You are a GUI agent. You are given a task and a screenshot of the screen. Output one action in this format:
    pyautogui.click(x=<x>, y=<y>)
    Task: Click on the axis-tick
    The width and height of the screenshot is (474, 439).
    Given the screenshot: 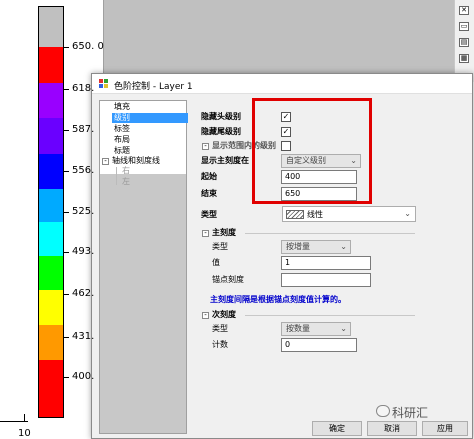 What is the action you would take?
    pyautogui.click(x=24, y=418)
    